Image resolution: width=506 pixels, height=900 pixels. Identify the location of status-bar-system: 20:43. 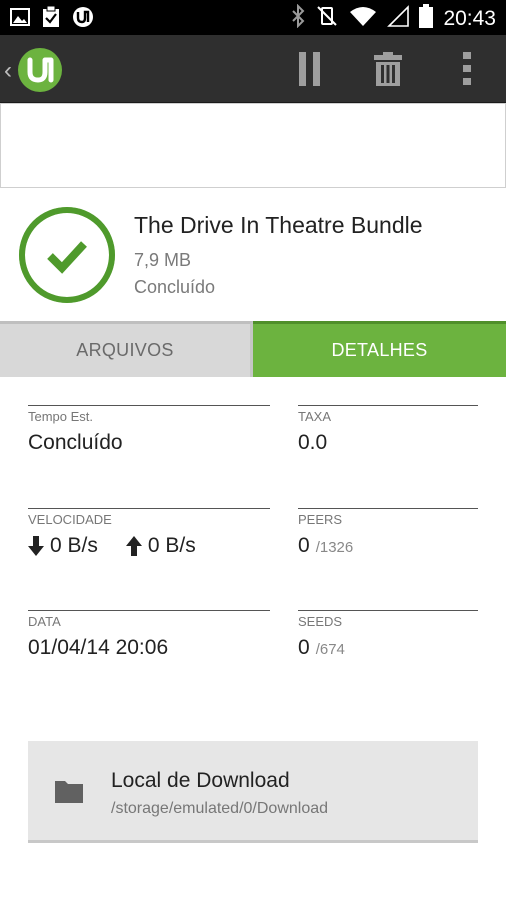
(393, 18).